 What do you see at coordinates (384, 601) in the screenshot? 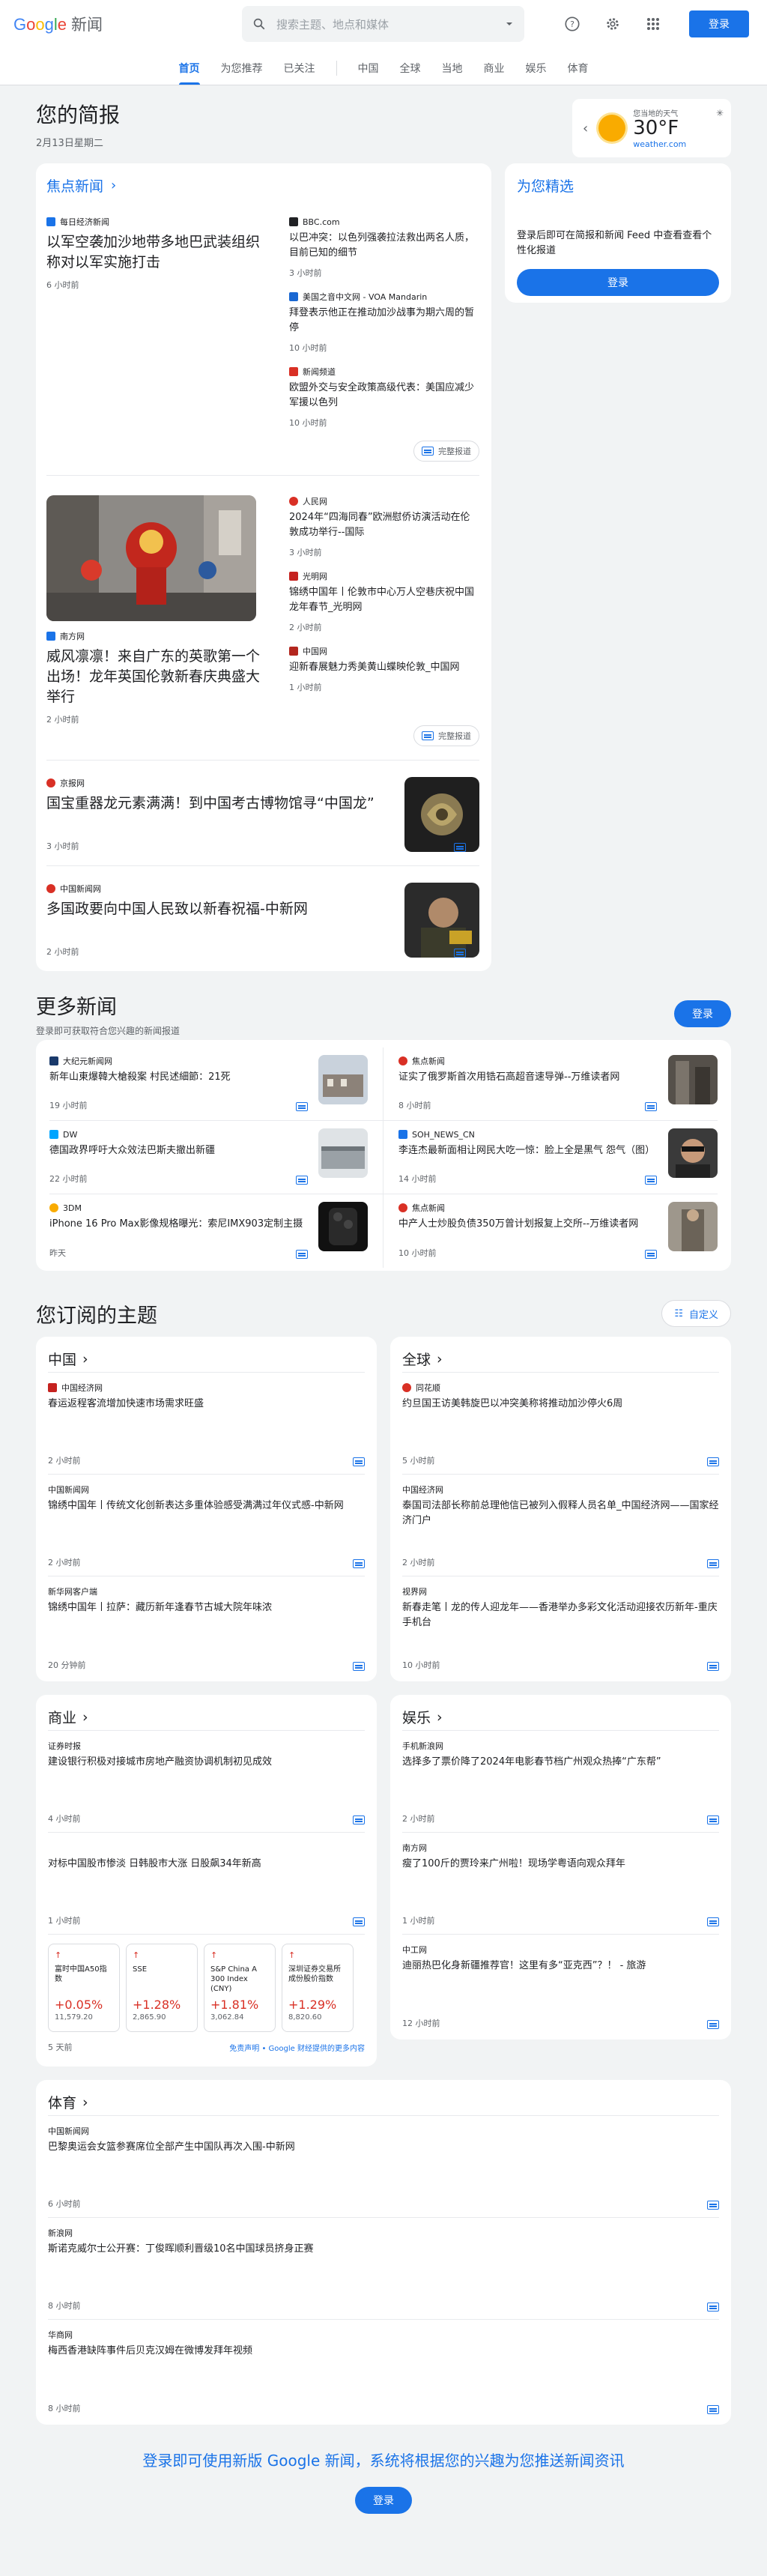
I see `related-article: 光明网 锦绣中国年丨伦敦市中心万人空巷庆祝中国龙年春节_光明网 2 小时前` at bounding box center [384, 601].